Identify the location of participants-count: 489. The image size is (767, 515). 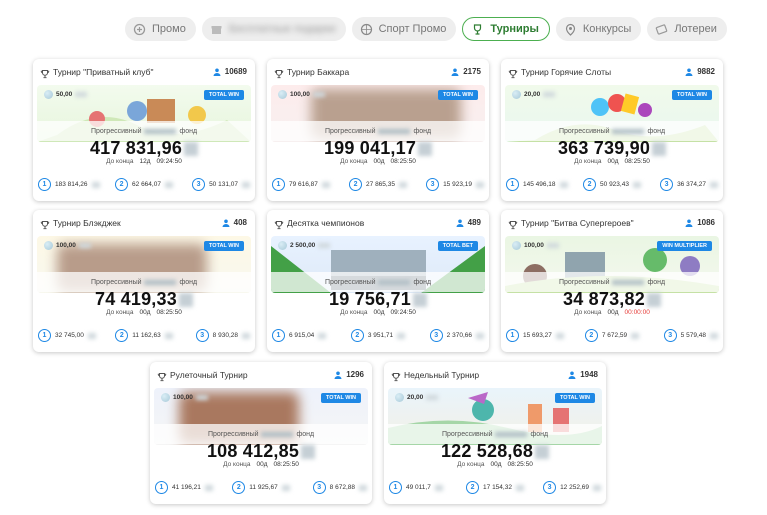
(468, 222).